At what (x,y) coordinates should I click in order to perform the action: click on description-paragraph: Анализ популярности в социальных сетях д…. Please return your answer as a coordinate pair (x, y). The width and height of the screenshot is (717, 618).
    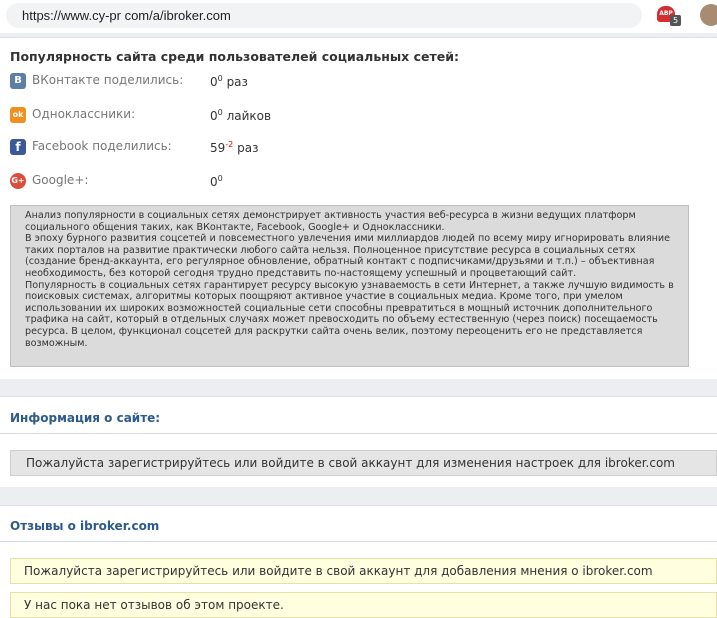
    Looking at the image, I should click on (330, 221).